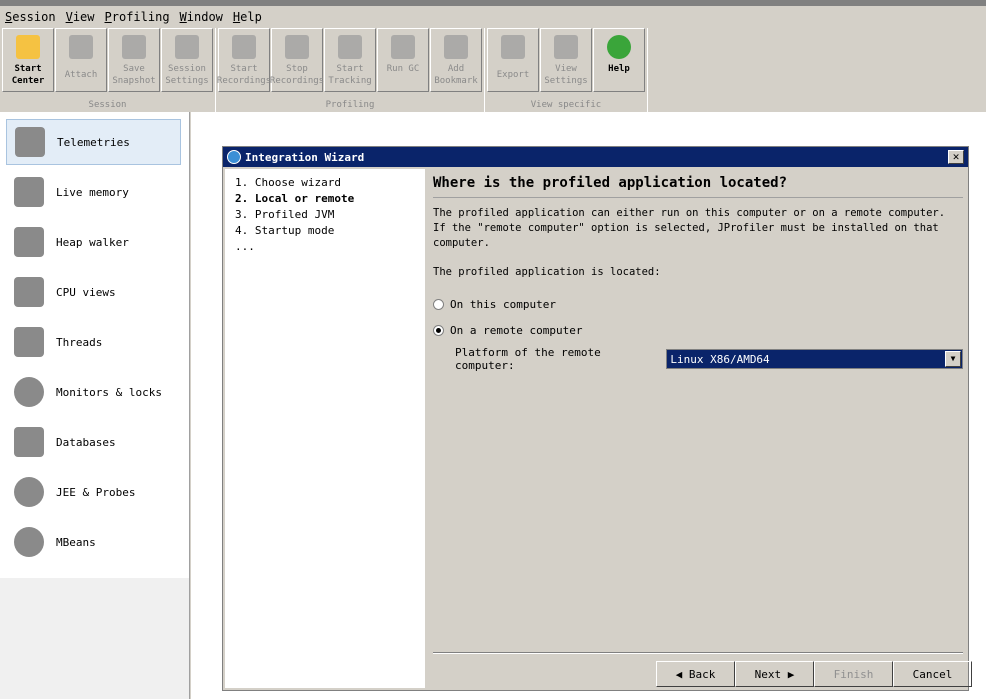  Describe the element at coordinates (81, 75) in the screenshot. I see `button-label: Attach` at that location.